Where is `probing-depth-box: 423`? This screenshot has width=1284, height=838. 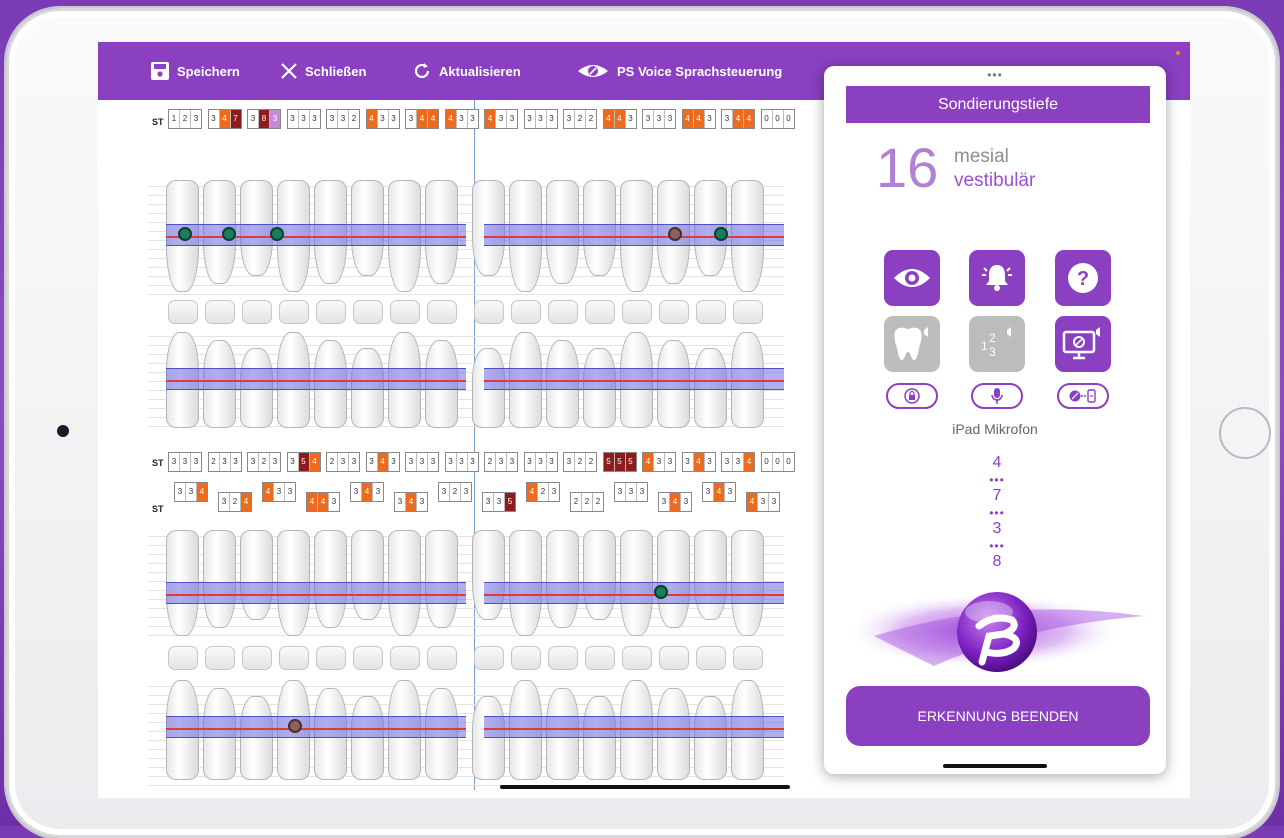
probing-depth-box: 423 is located at coordinates (543, 492).